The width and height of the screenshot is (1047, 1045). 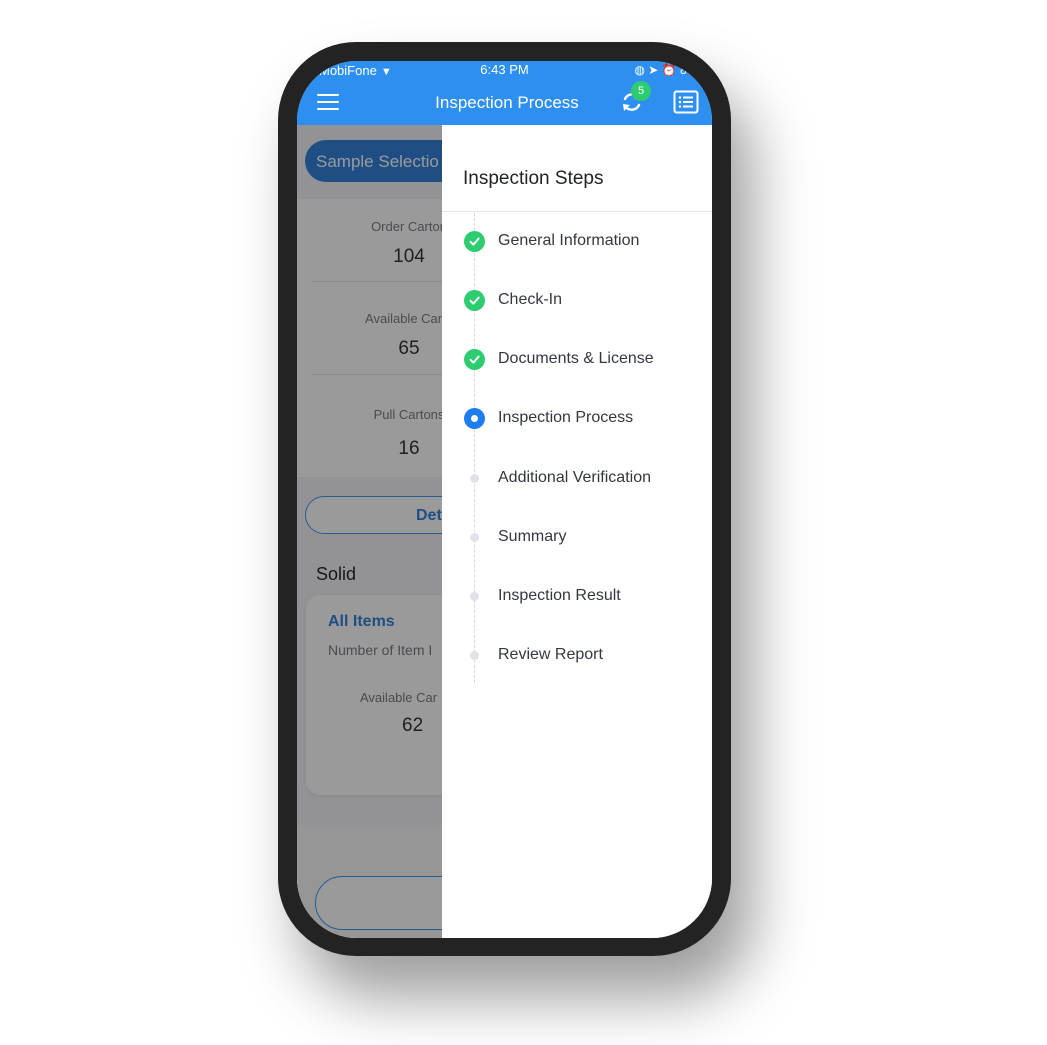 What do you see at coordinates (550, 654) in the screenshot?
I see `step-label: Review Report` at bounding box center [550, 654].